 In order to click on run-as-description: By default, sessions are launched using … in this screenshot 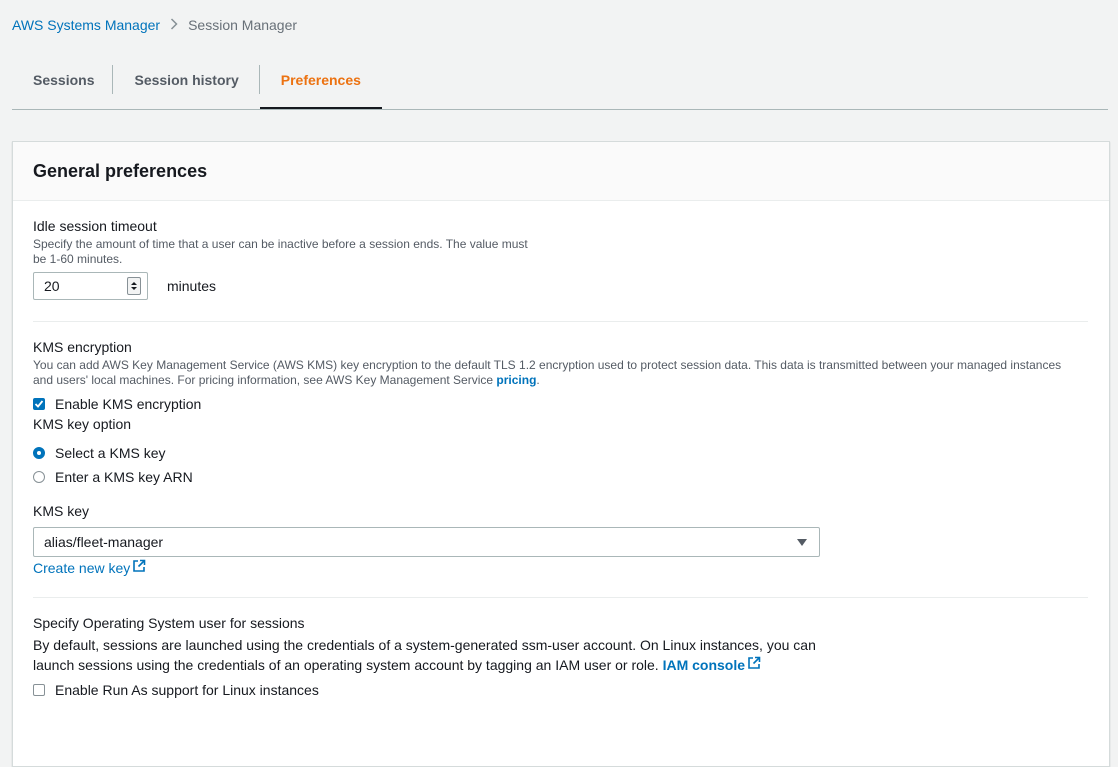, I will do `click(563, 655)`.